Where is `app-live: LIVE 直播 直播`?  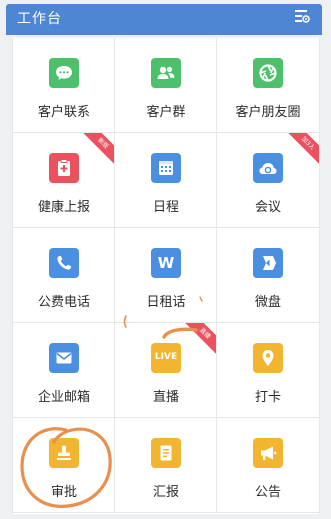
app-live: LIVE 直播 直播 is located at coordinates (166, 370).